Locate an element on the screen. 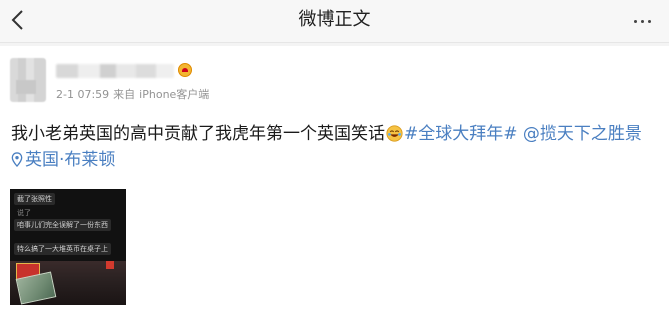 The width and height of the screenshot is (669, 321). post-image: 截了张照性 说了 咱事儿们完全误解了一份东西 特么搞了一大堆英币在桌子上 is located at coordinates (68, 247).